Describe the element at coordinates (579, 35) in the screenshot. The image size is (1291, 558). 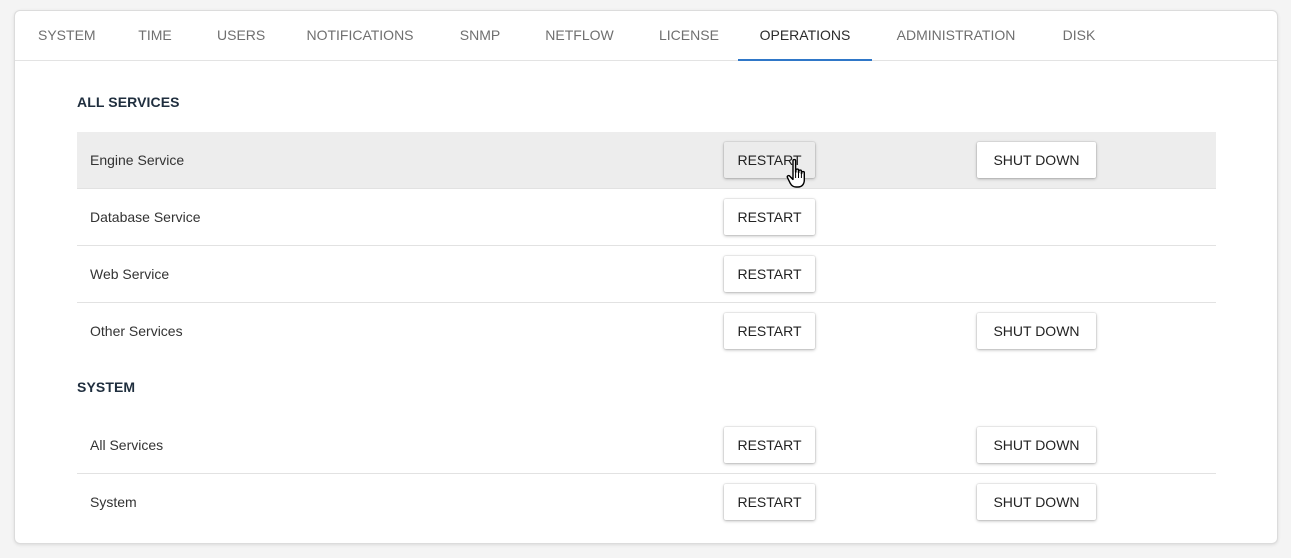
I see `tab-netflow: NETFLOW` at that location.